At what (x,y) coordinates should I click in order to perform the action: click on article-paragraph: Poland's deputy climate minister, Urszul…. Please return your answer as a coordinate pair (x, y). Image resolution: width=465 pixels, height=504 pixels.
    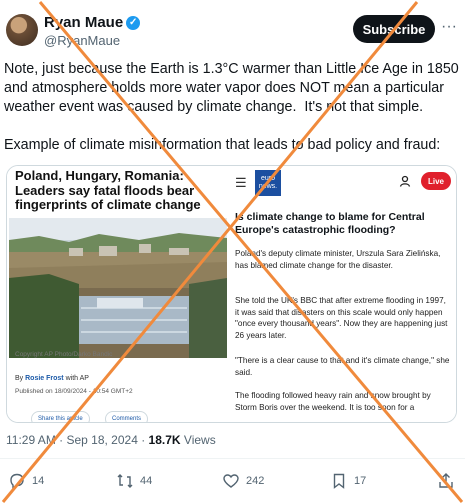
    Looking at the image, I should click on (338, 259).